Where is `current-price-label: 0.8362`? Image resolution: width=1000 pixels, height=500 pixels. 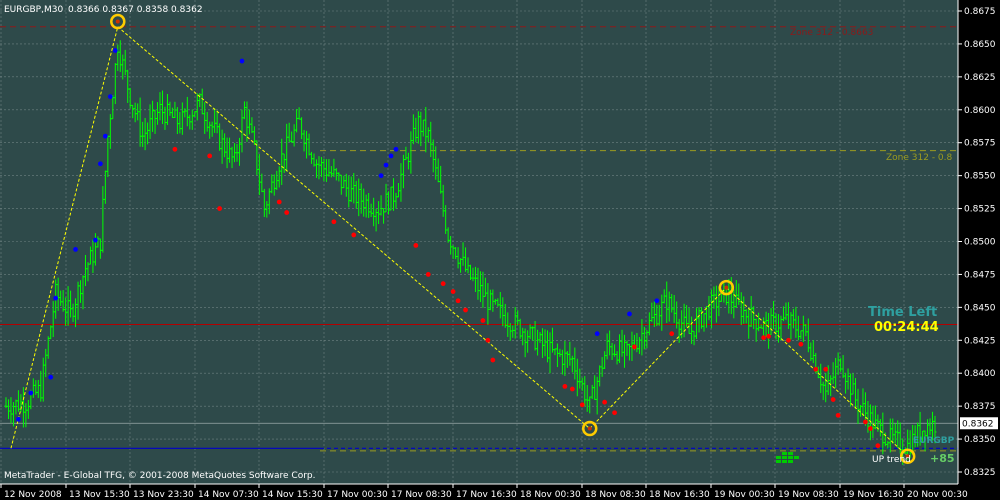
current-price-label: 0.8362 is located at coordinates (978, 424).